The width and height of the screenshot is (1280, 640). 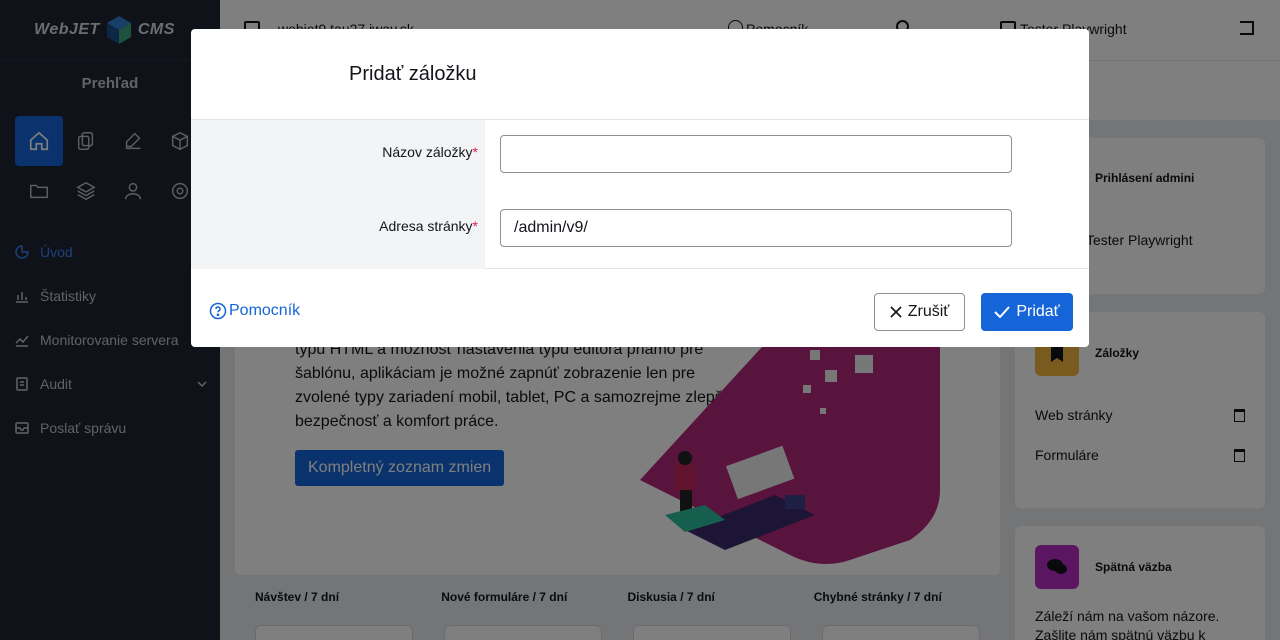 I want to click on field-label-text: Adresa stránky, so click(x=426, y=226).